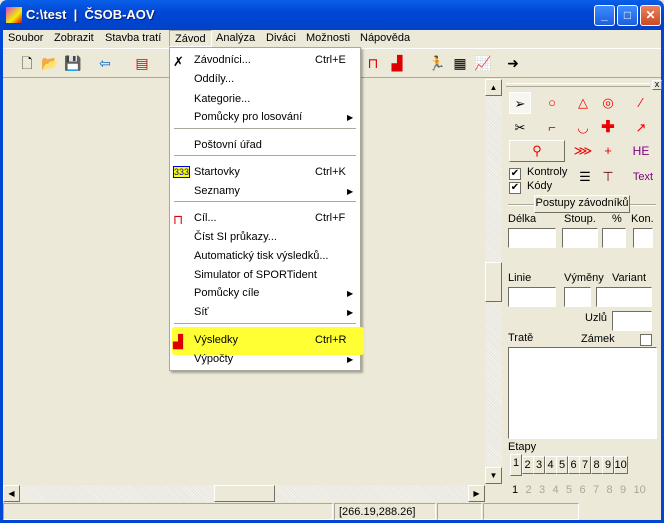 The height and width of the screenshot is (523, 664). What do you see at coordinates (552, 128) in the screenshot?
I see `line-tool-icon: ⌐` at bounding box center [552, 128].